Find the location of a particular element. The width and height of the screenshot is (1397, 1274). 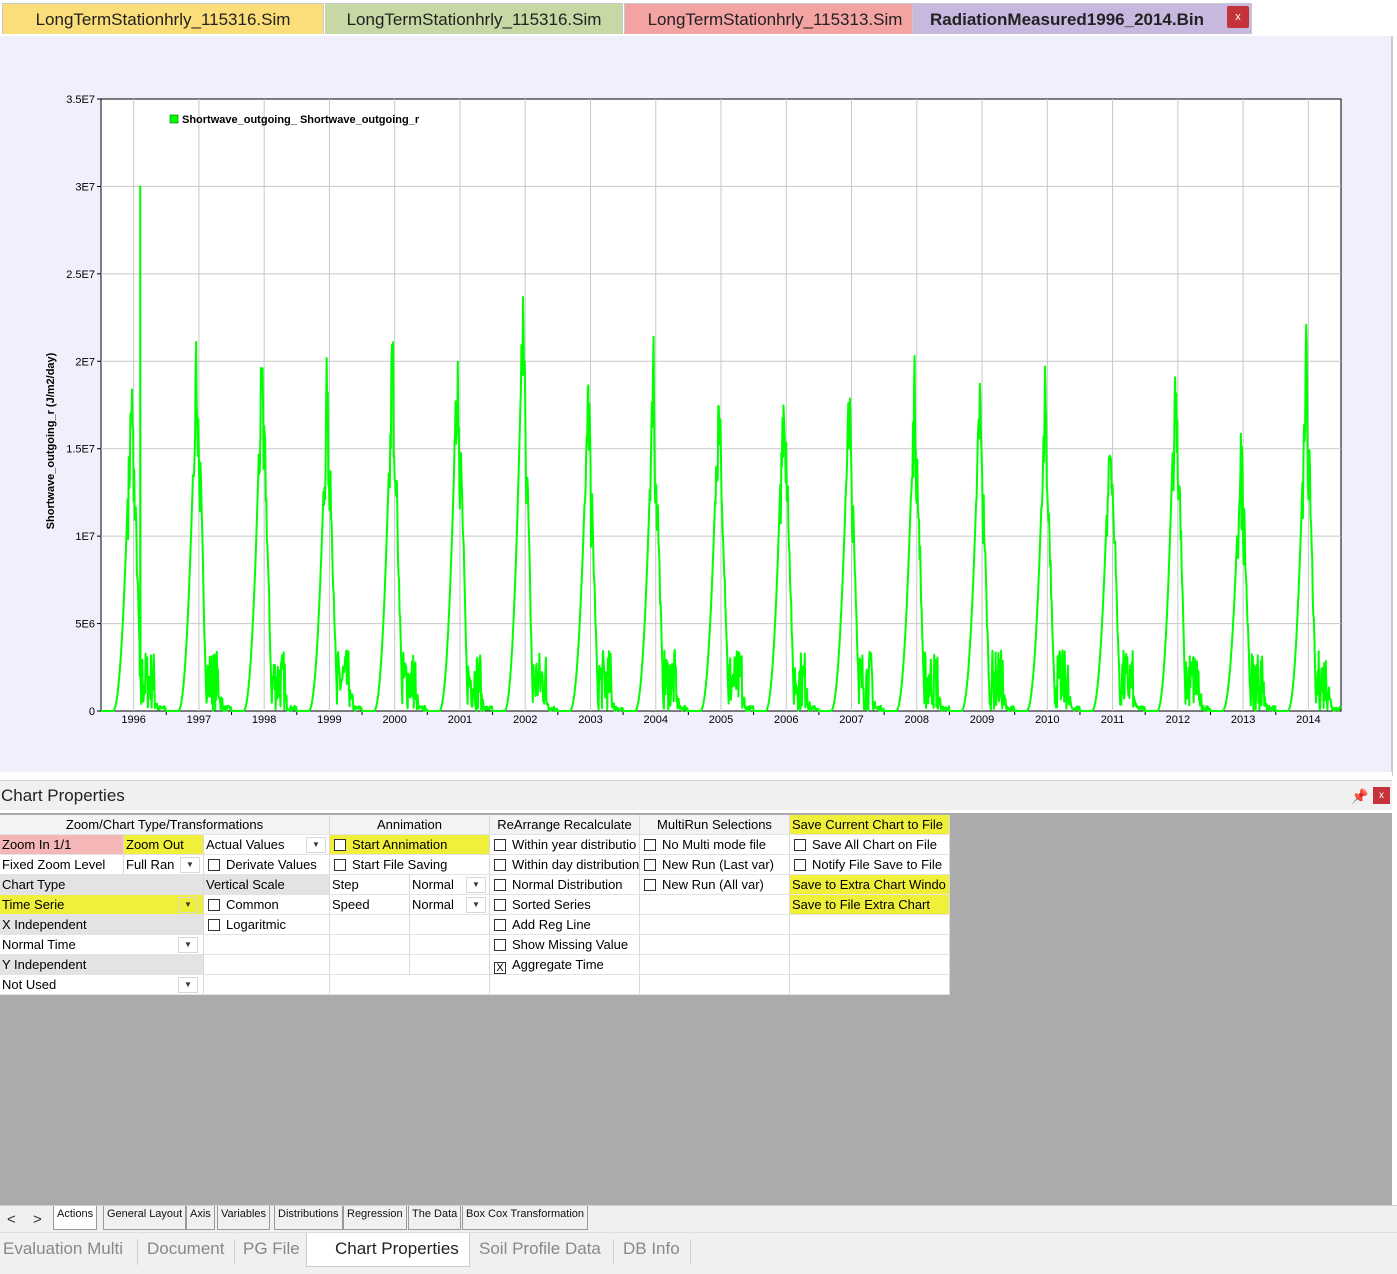

chevron-right-icon: > is located at coordinates (37, 1219).